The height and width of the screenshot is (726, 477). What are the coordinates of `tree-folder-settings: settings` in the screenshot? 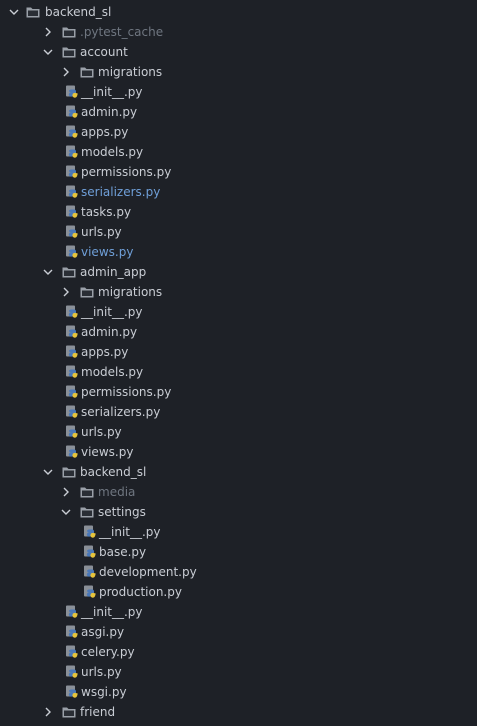 It's located at (238, 512).